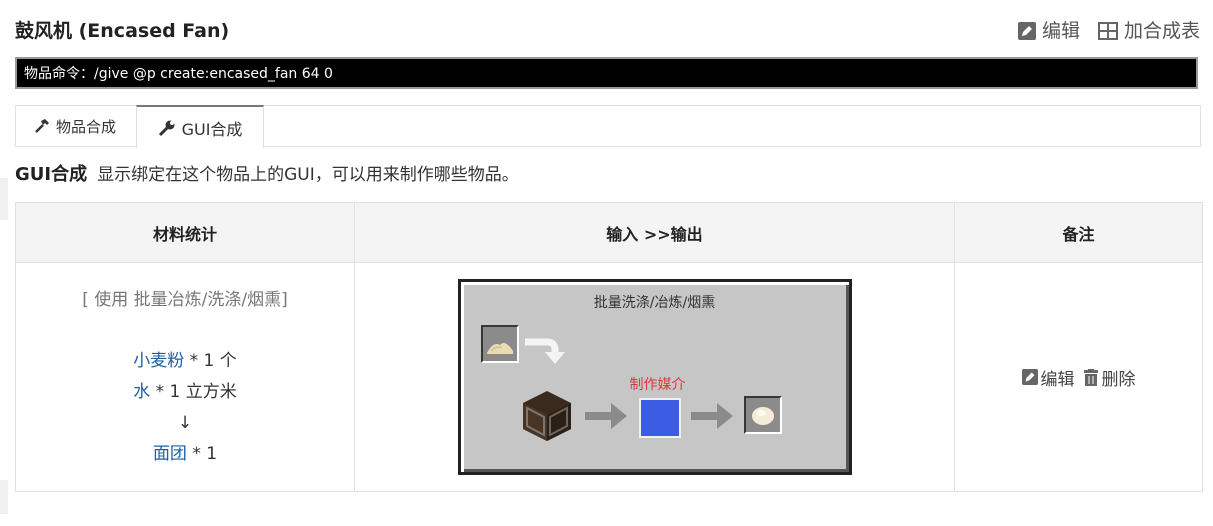 The width and height of the screenshot is (1213, 526). I want to click on edit-page-button: 编辑, so click(1048, 31).